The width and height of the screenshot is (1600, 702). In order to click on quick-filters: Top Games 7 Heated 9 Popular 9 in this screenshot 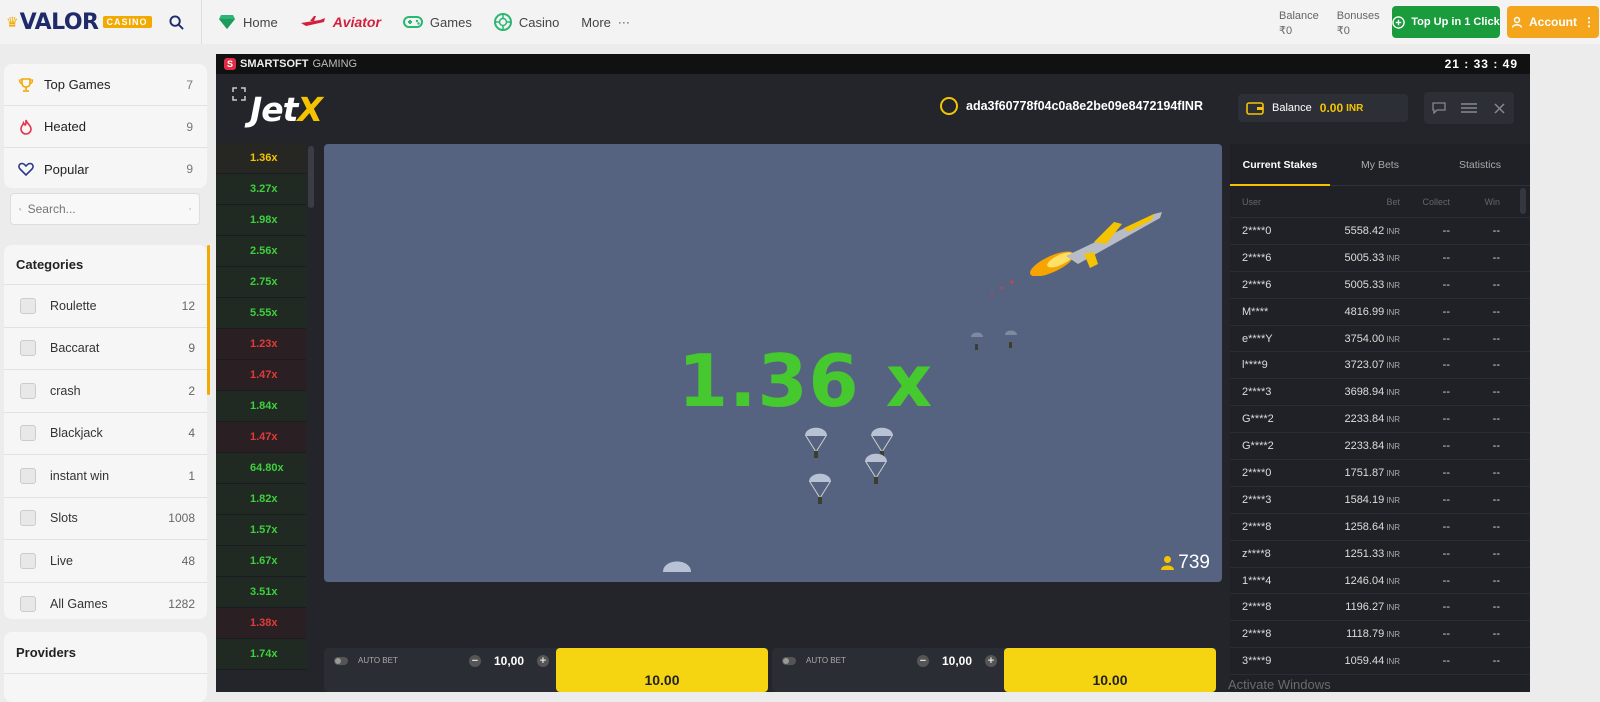, I will do `click(105, 126)`.